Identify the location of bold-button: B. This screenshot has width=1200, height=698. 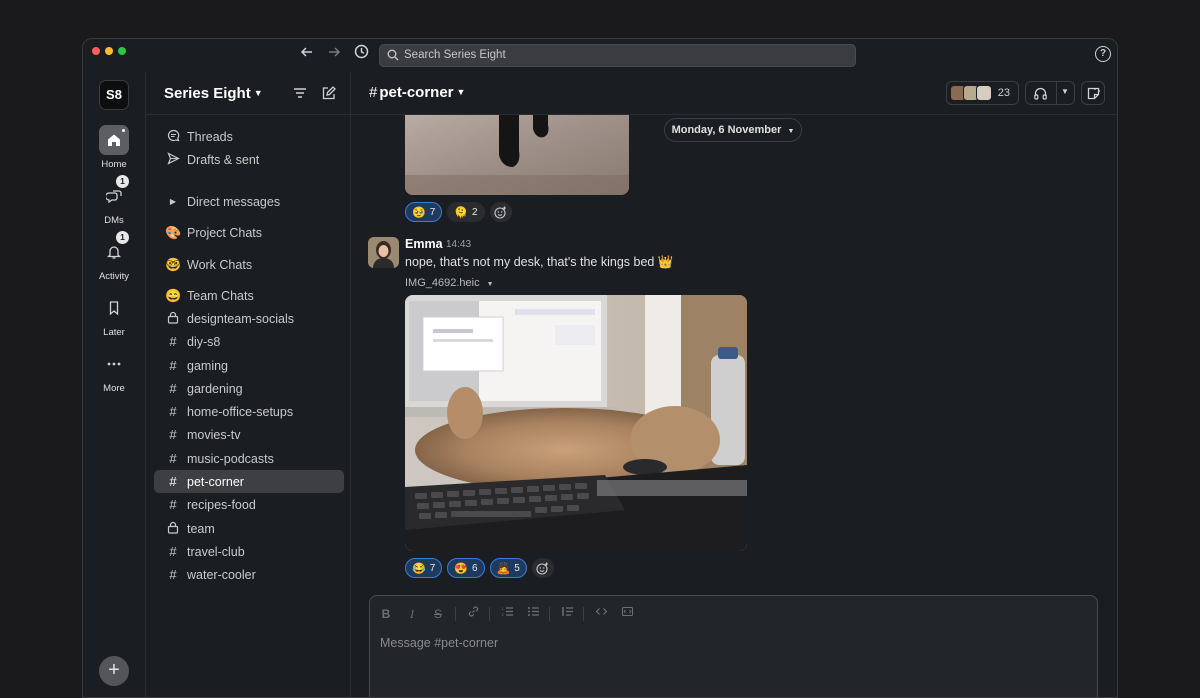
(386, 614).